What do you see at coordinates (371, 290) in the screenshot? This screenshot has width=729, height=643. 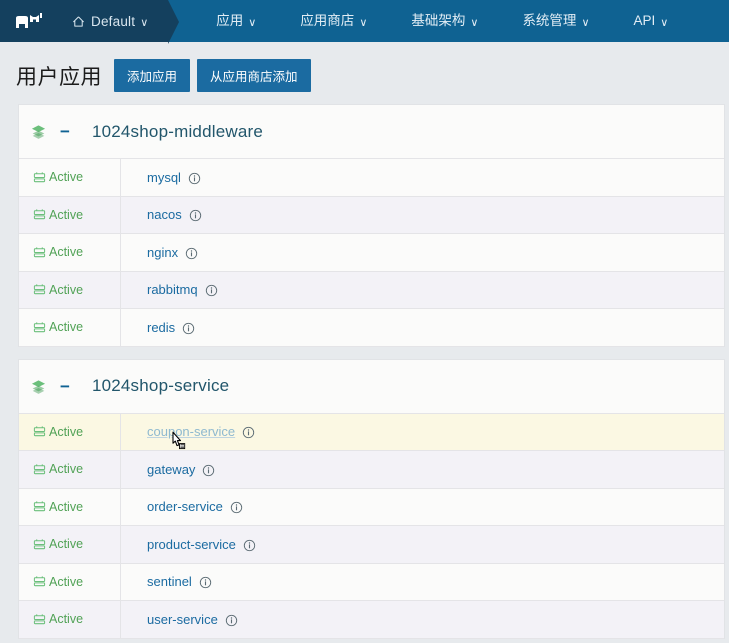 I see `table-row: Active rabbitmq` at bounding box center [371, 290].